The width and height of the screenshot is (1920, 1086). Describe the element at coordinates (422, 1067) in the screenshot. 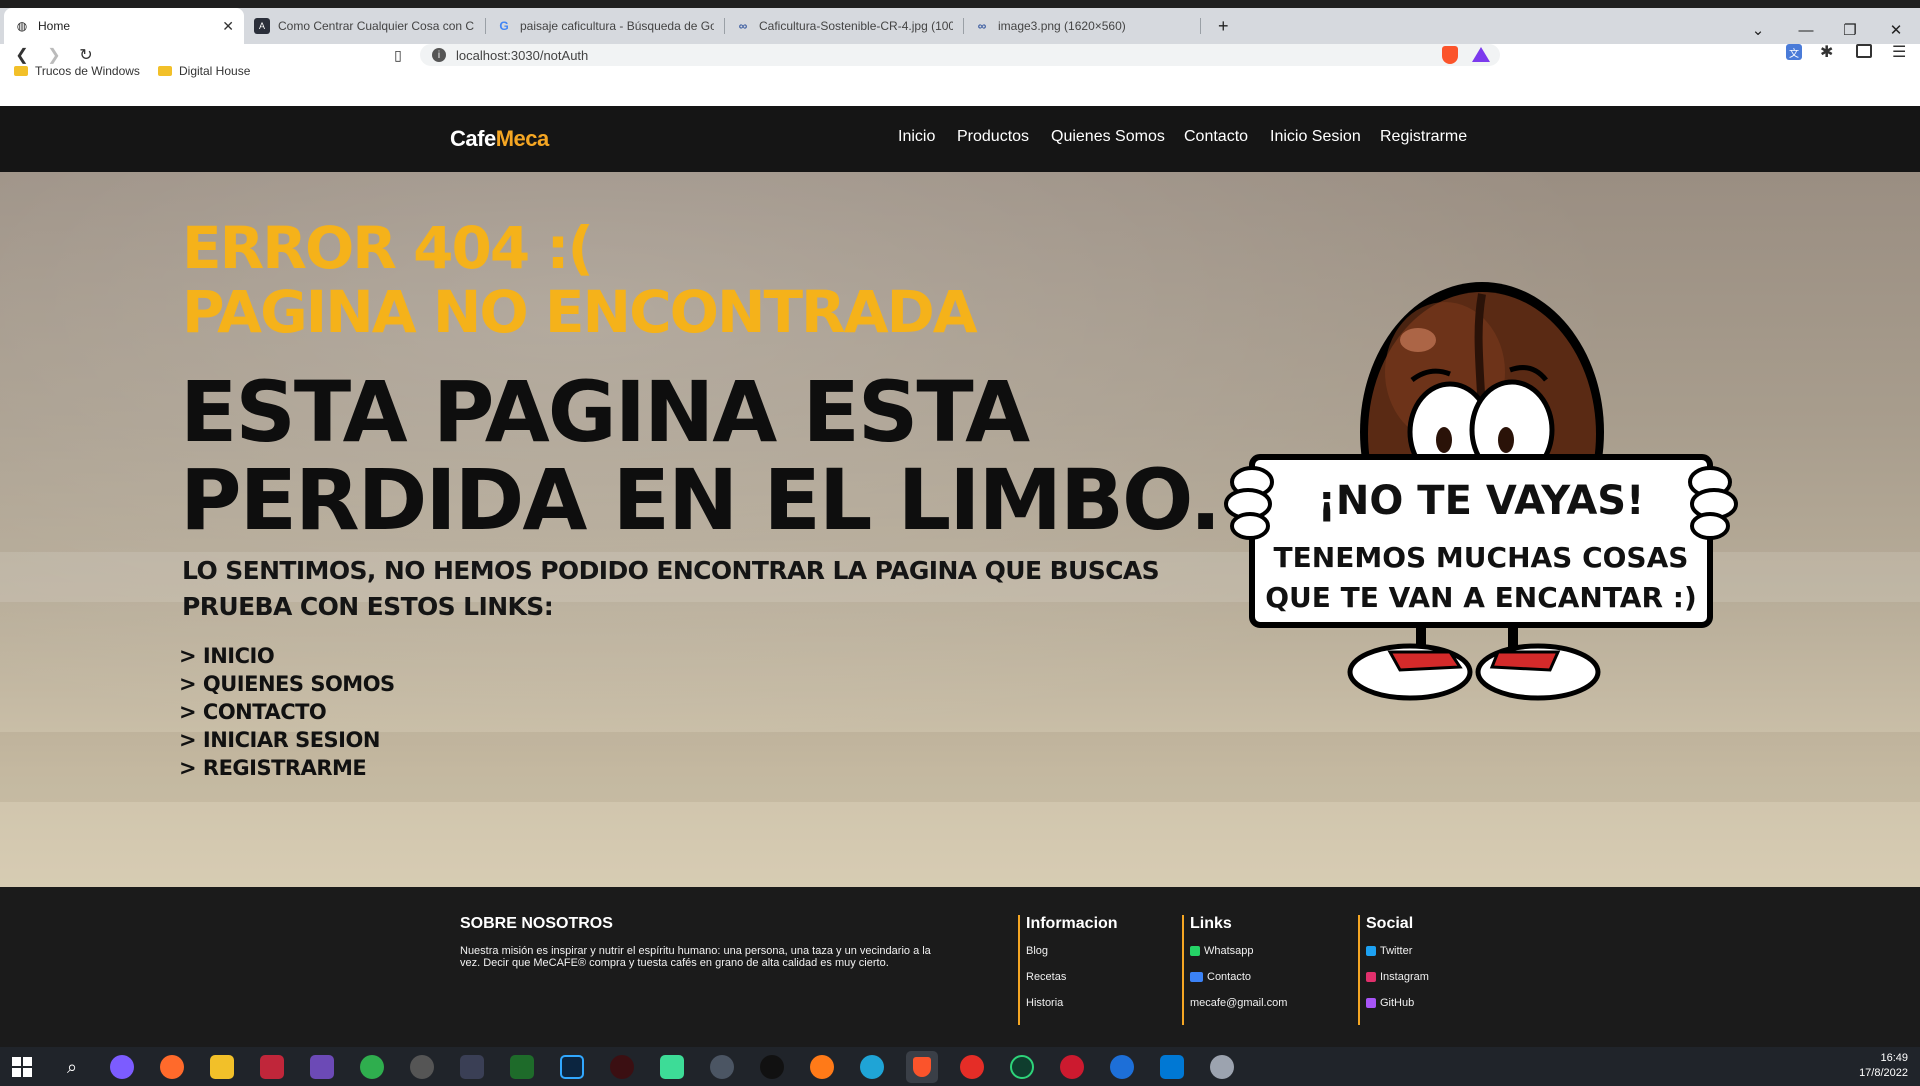

I see `obs-icon` at that location.